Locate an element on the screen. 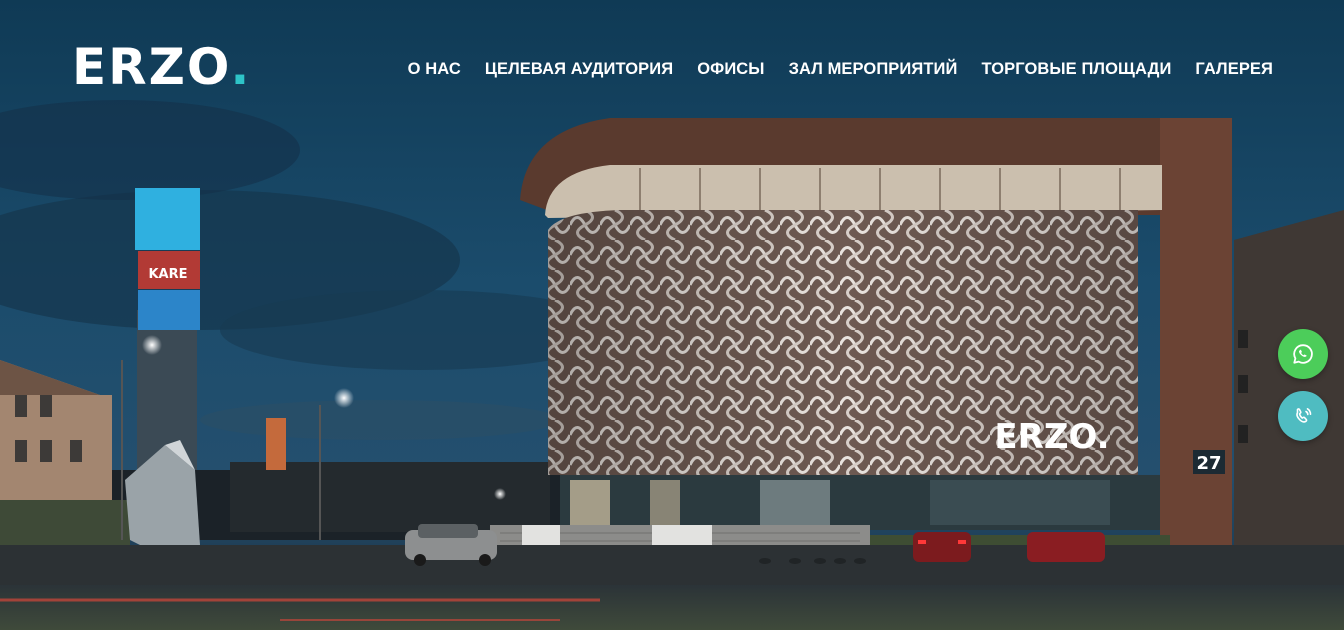 Image resolution: width=1344 pixels, height=630 pixels. nav-link-offices: ОФИСЫ is located at coordinates (730, 69).